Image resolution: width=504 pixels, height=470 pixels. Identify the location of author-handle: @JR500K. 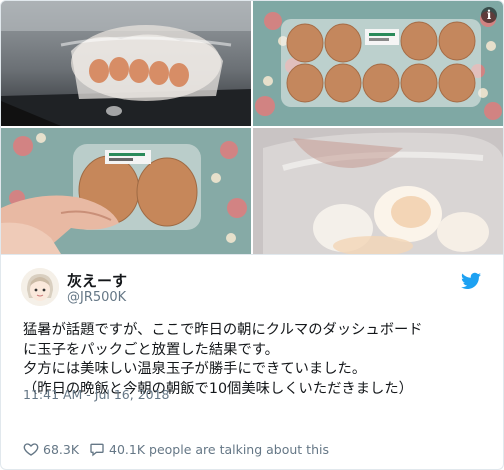
(96, 297).